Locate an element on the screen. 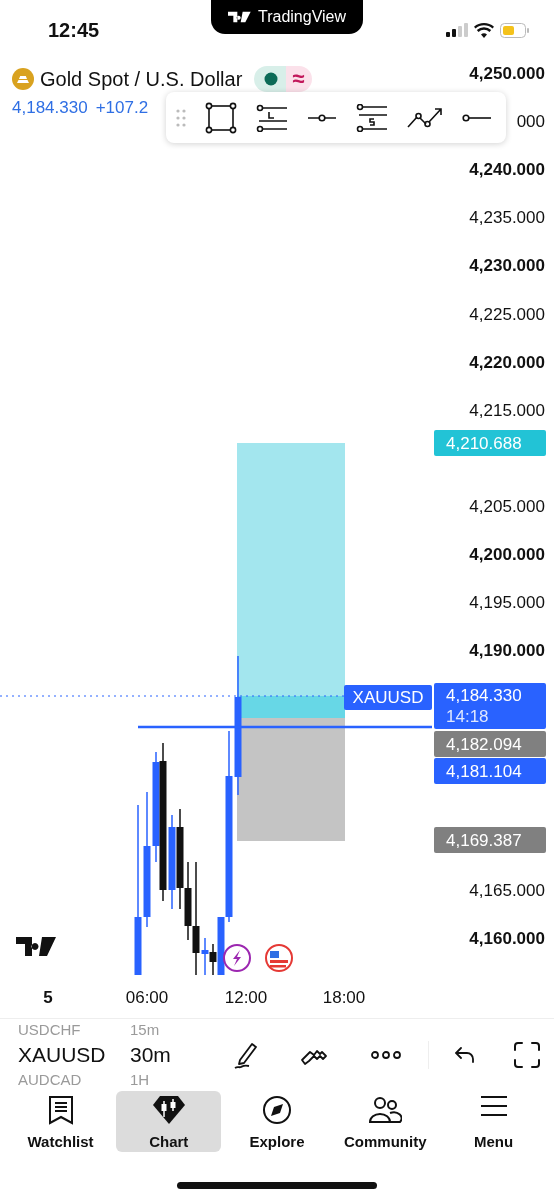 The width and height of the screenshot is (554, 1199). price-axis-label: 000 is located at coordinates (530, 122).